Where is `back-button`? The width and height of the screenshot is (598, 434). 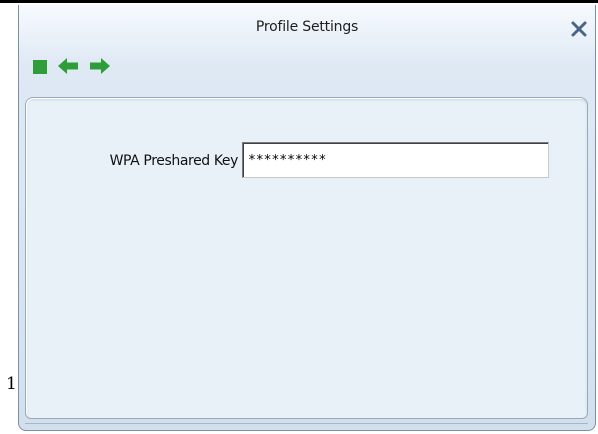 back-button is located at coordinates (68, 68).